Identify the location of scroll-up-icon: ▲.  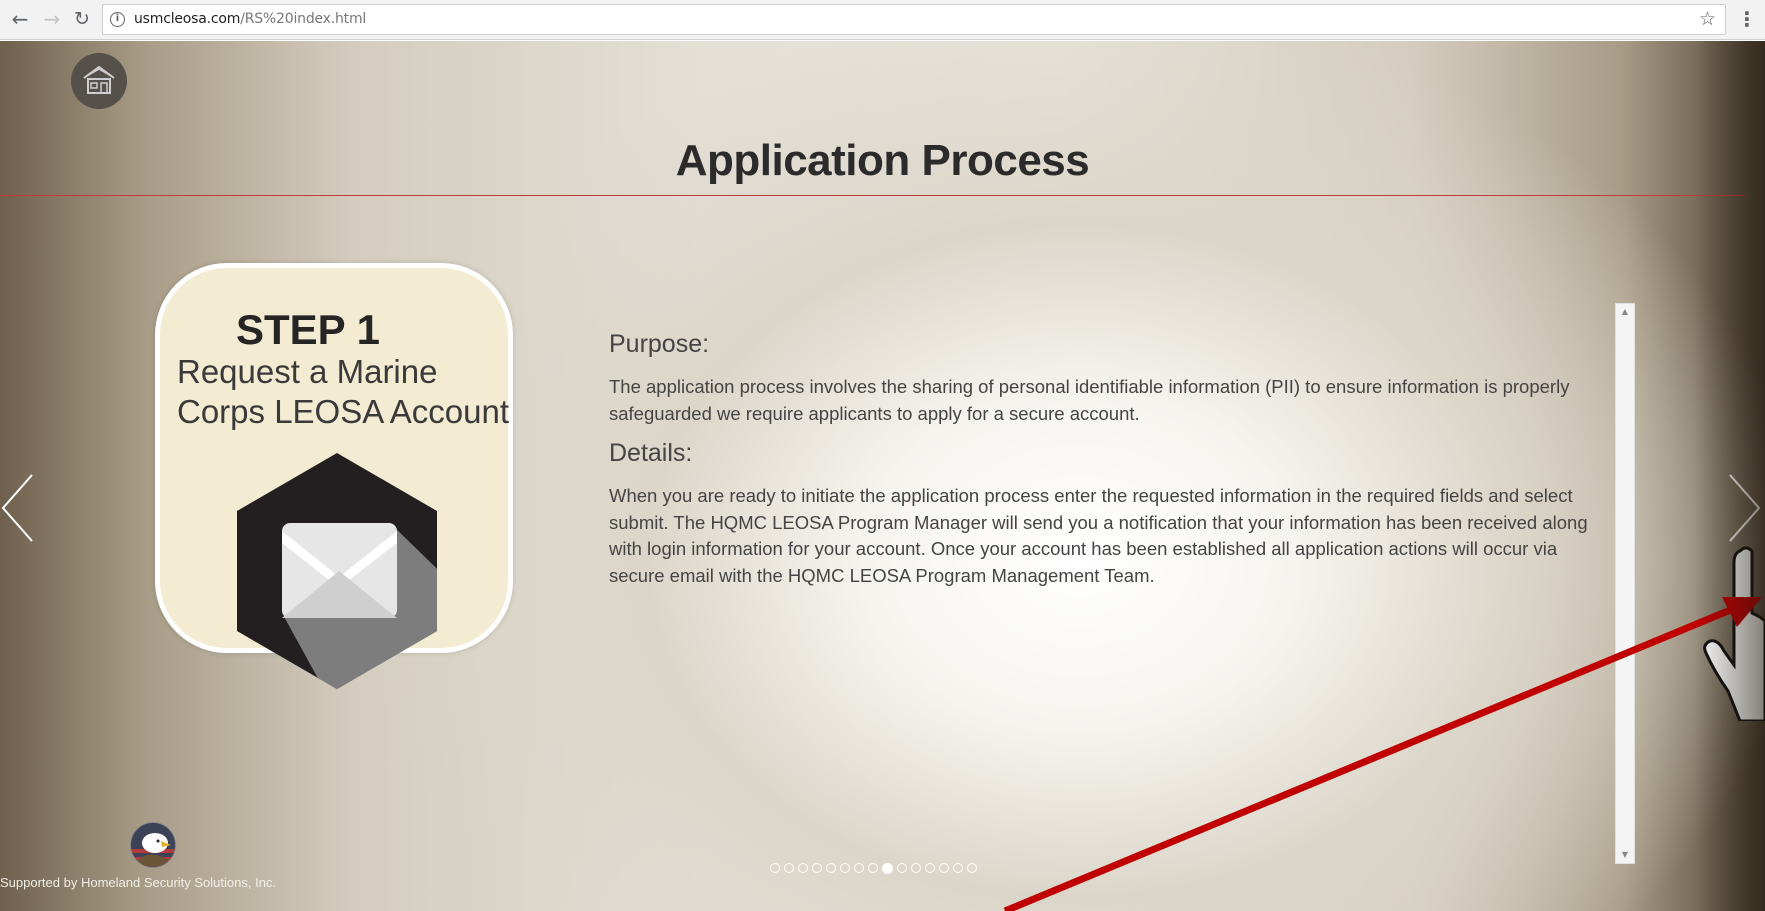
(1625, 312).